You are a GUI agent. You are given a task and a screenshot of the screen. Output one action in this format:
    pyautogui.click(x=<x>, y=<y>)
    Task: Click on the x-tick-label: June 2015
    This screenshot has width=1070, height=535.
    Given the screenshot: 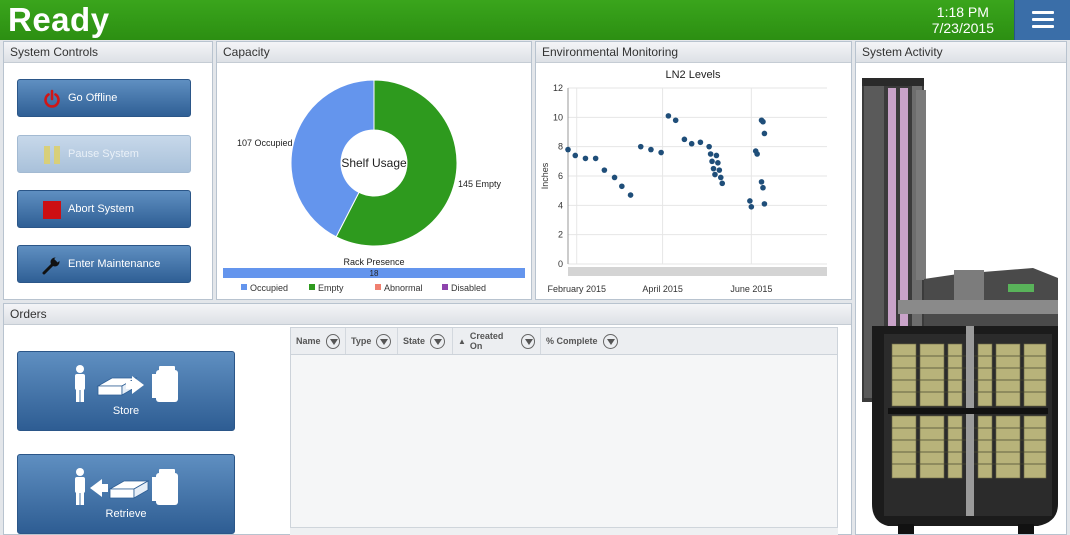 What is the action you would take?
    pyautogui.click(x=751, y=289)
    